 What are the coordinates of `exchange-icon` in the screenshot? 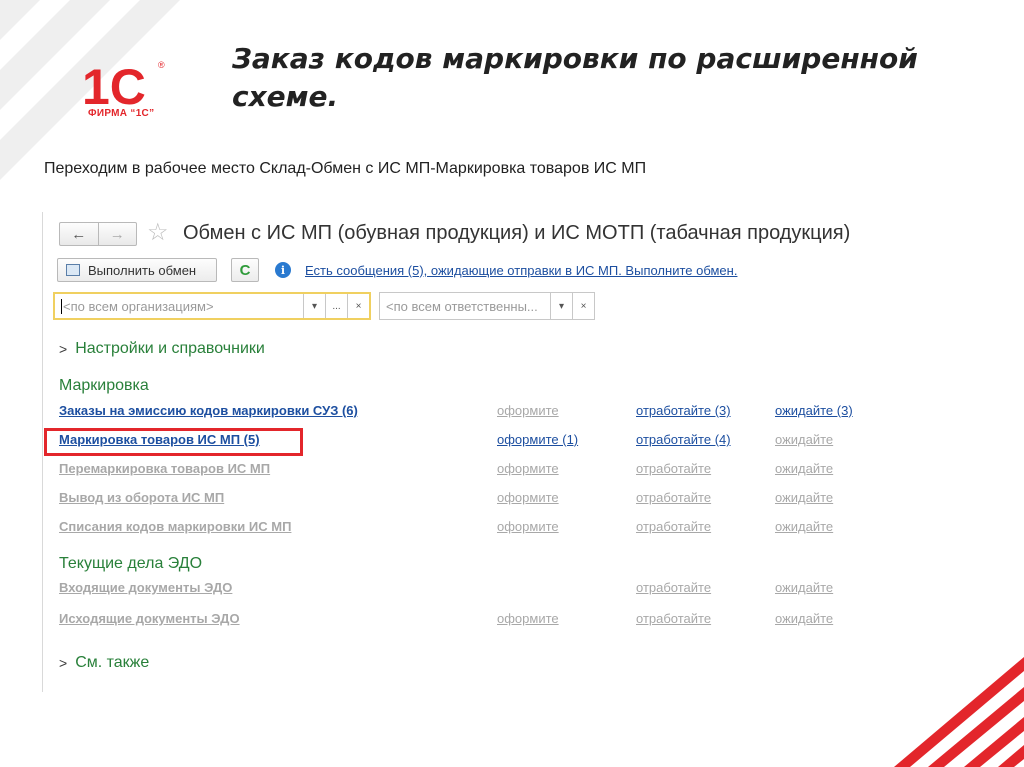 It's located at (73, 270).